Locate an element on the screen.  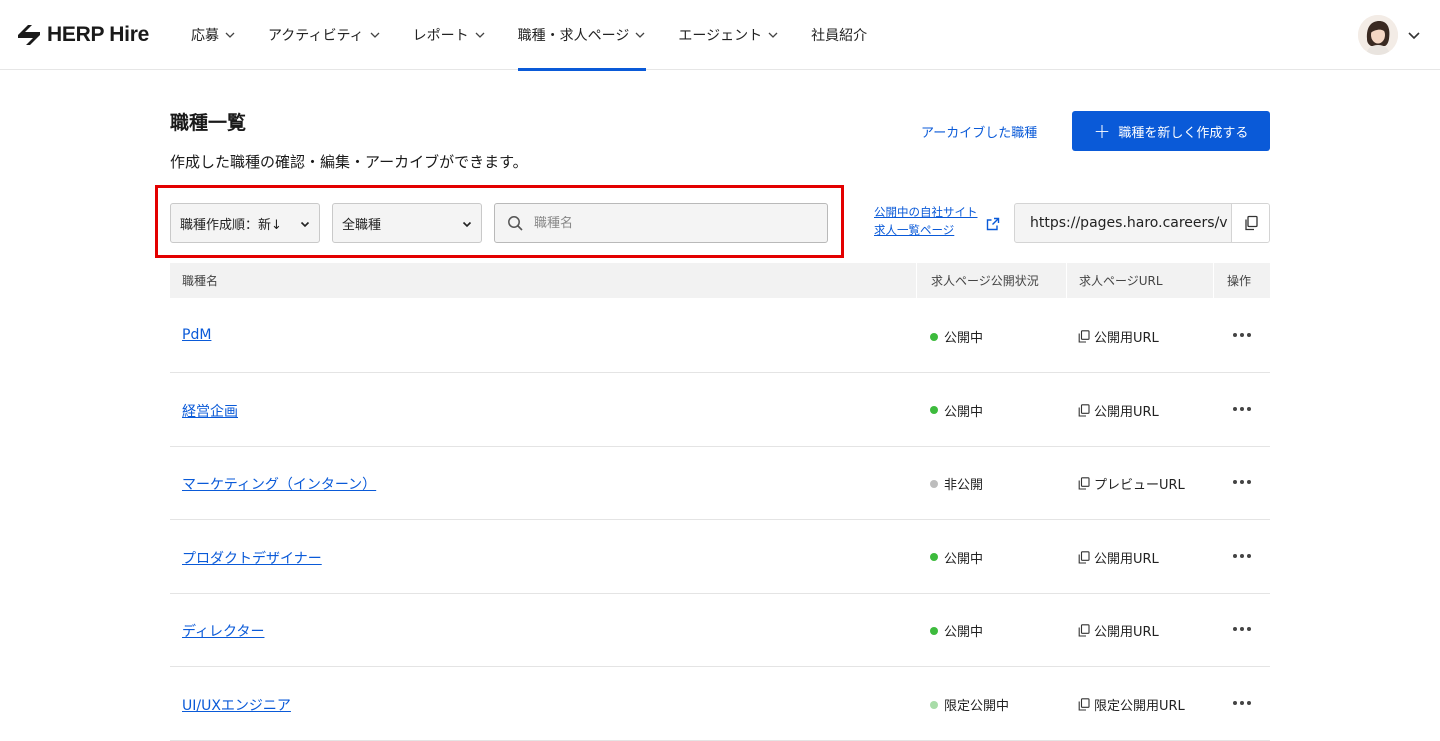
archived-jobs-link: アーカイブした職種 is located at coordinates (979, 131).